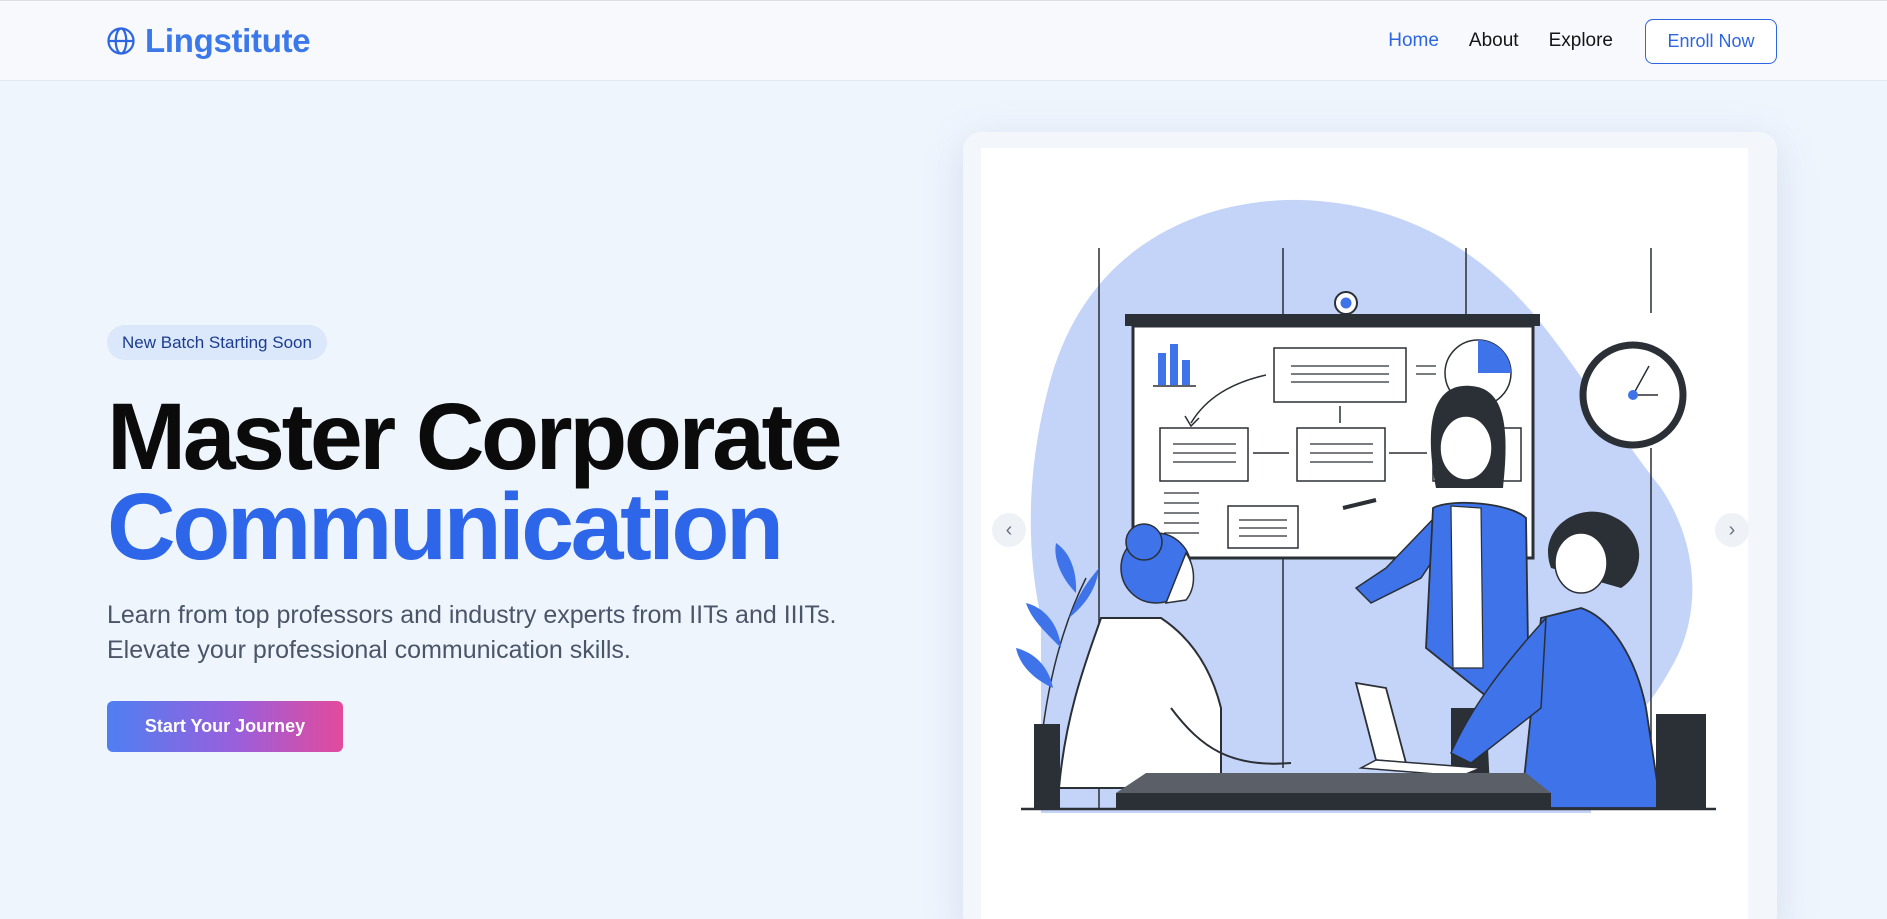 This screenshot has width=1887, height=919. What do you see at coordinates (1581, 41) in the screenshot?
I see `nav-link-explore: Explore` at bounding box center [1581, 41].